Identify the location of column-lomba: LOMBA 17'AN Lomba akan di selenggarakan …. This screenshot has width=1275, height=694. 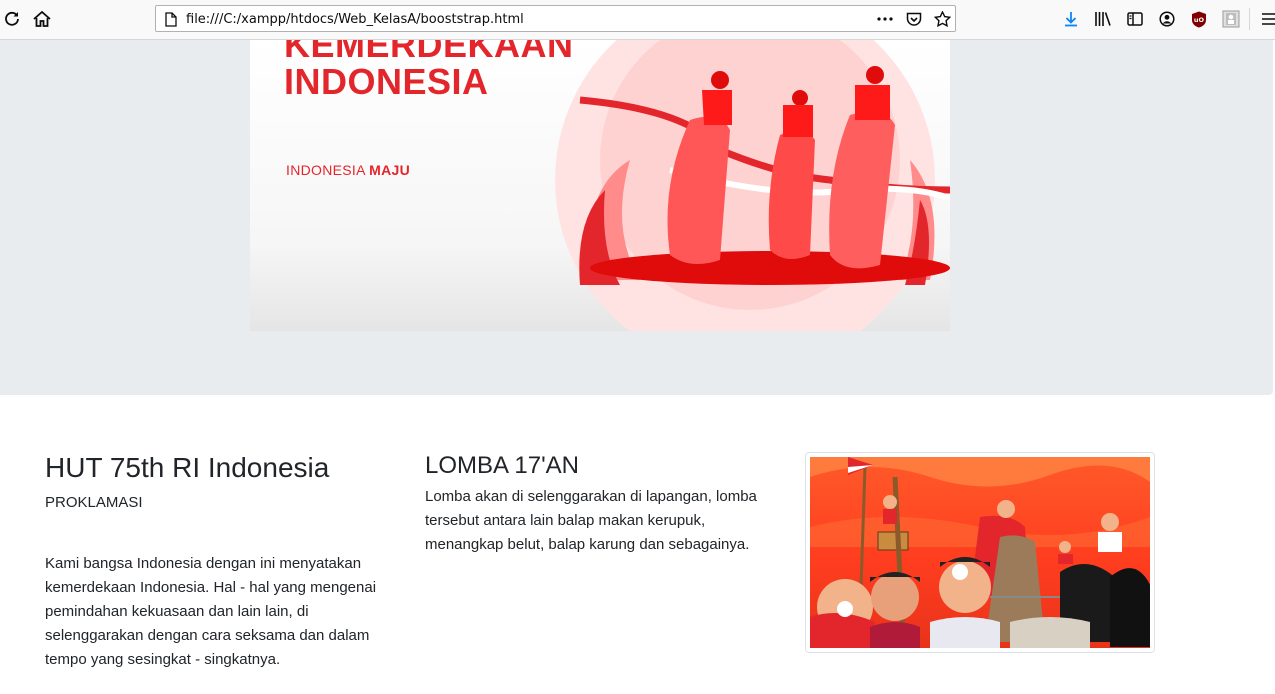
(600, 504).